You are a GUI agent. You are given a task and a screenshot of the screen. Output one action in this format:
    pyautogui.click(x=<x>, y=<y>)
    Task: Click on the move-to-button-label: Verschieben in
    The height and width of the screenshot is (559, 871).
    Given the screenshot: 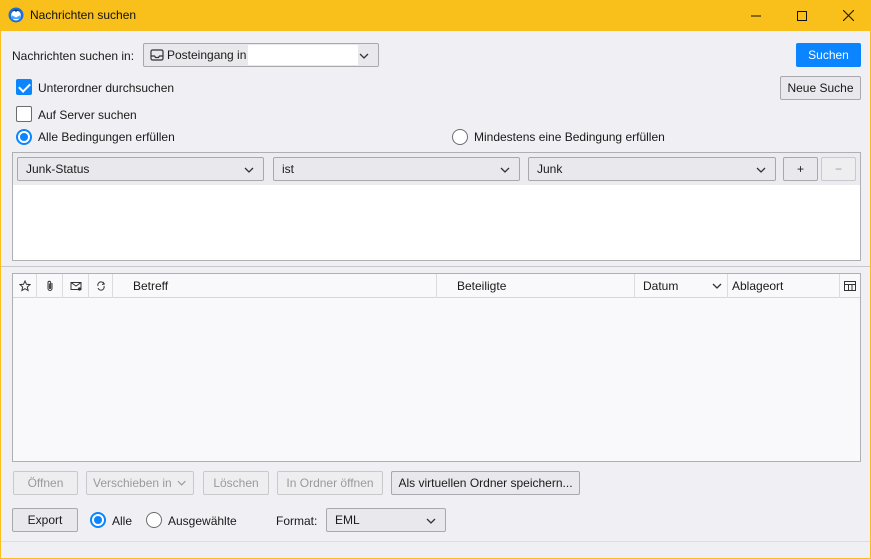 What is the action you would take?
    pyautogui.click(x=132, y=483)
    